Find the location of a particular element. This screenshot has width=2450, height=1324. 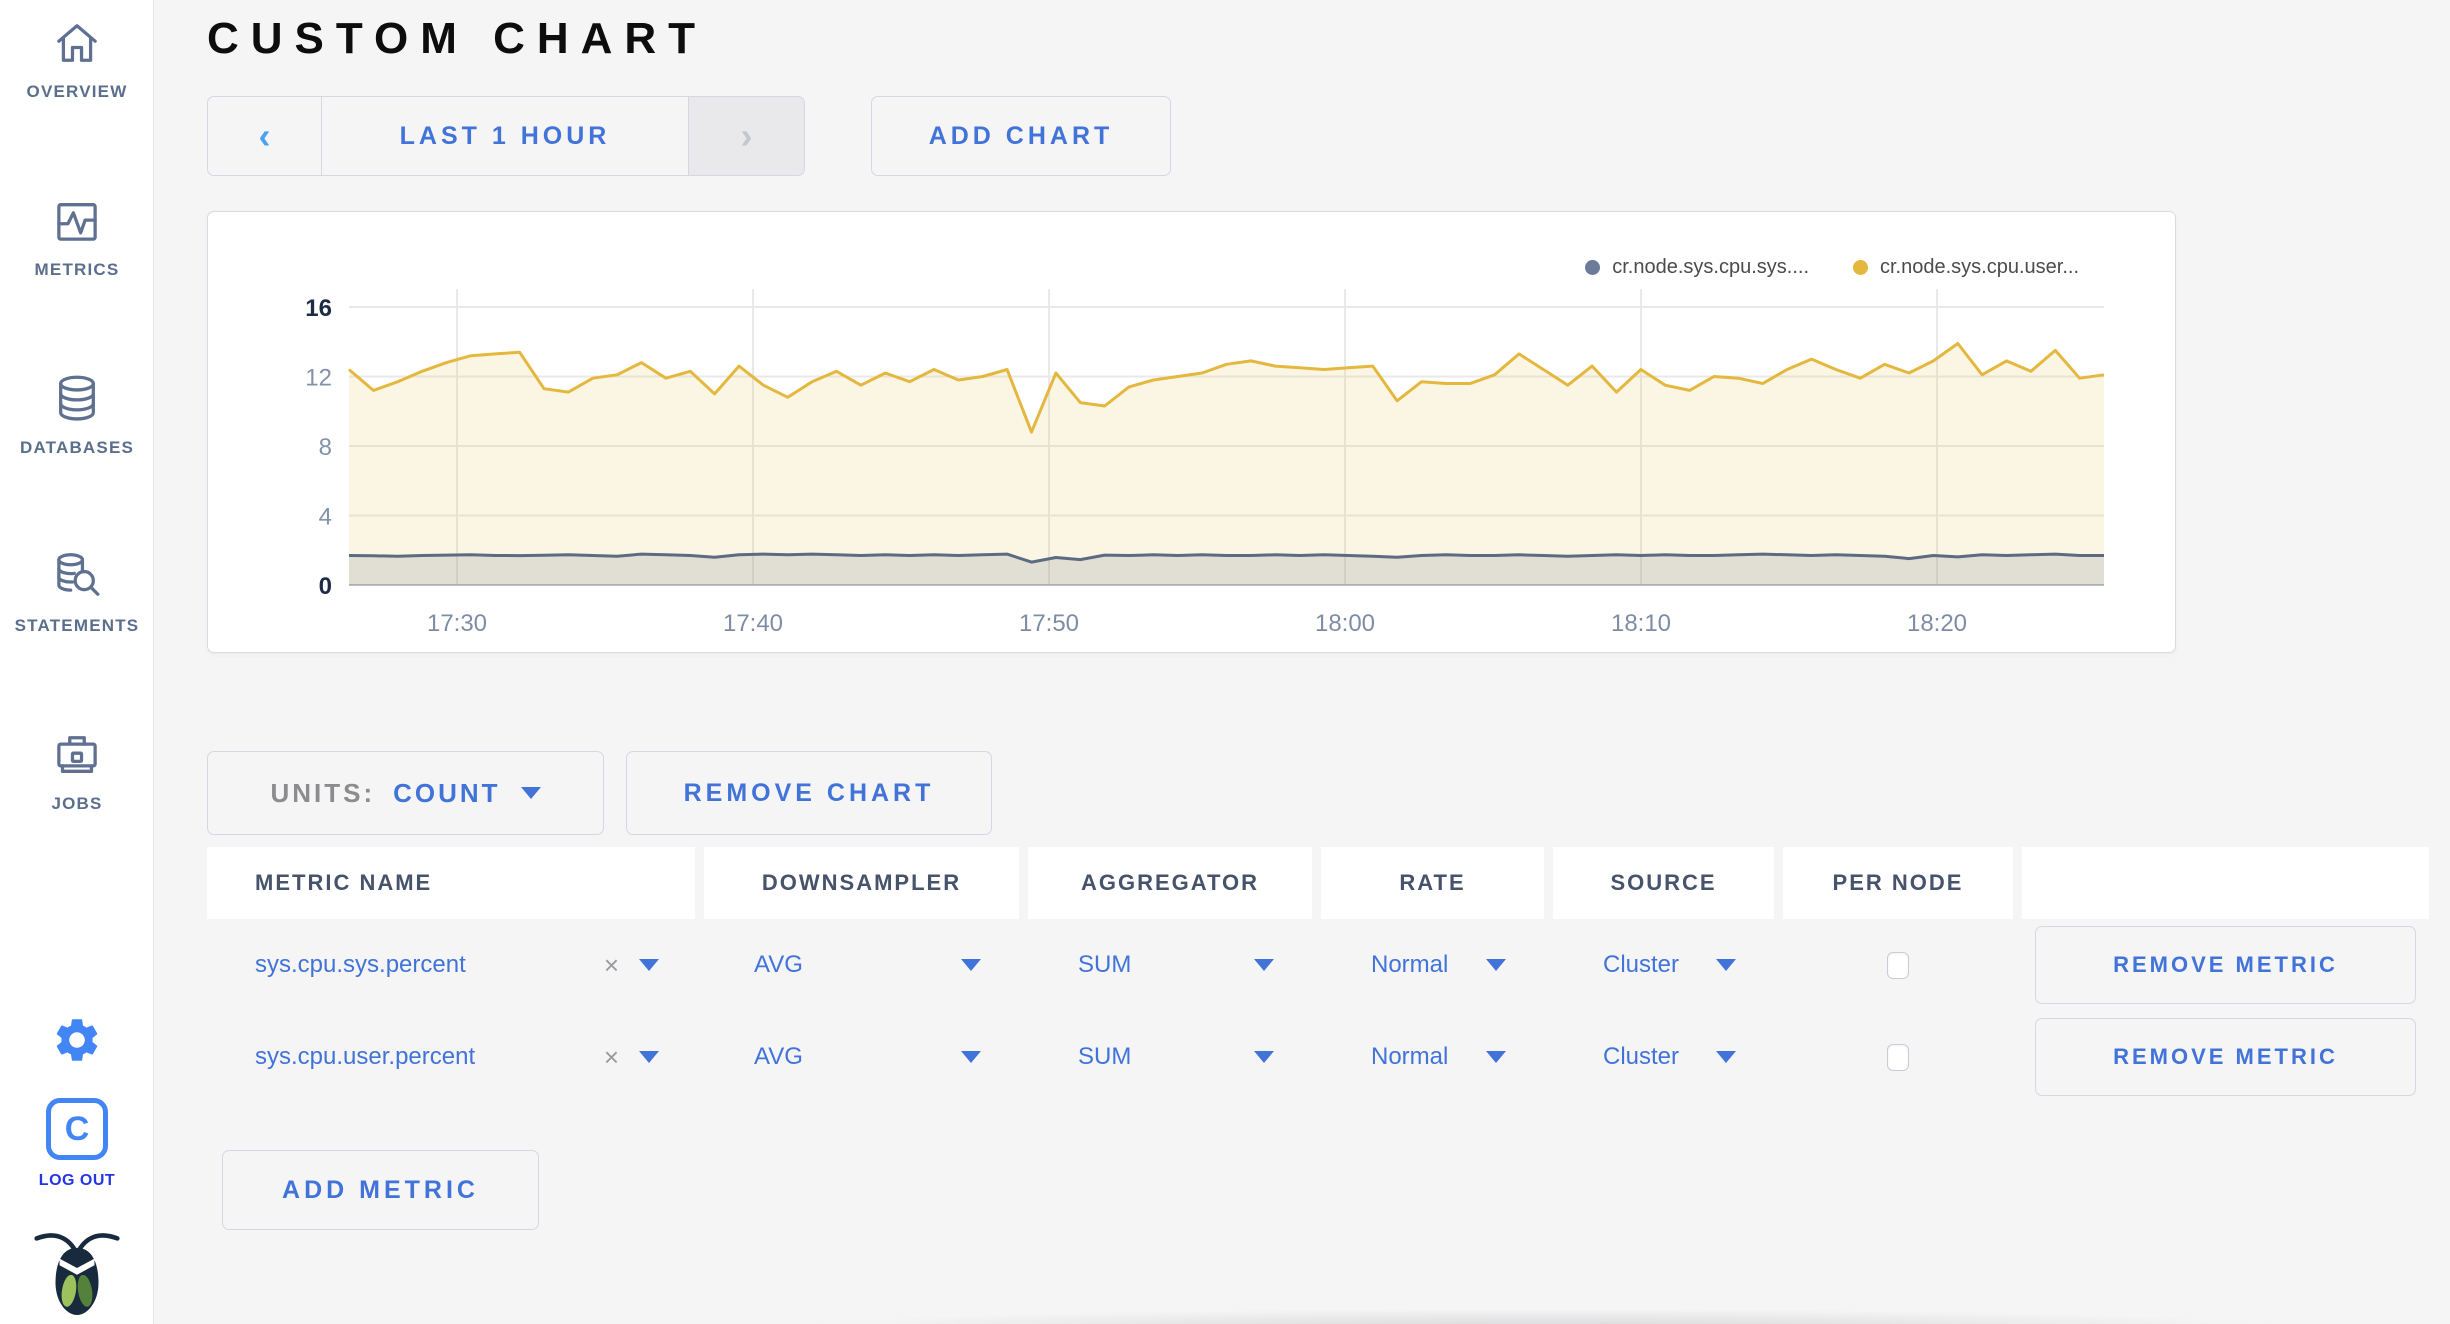

column-header-actions is located at coordinates (2225, 883).